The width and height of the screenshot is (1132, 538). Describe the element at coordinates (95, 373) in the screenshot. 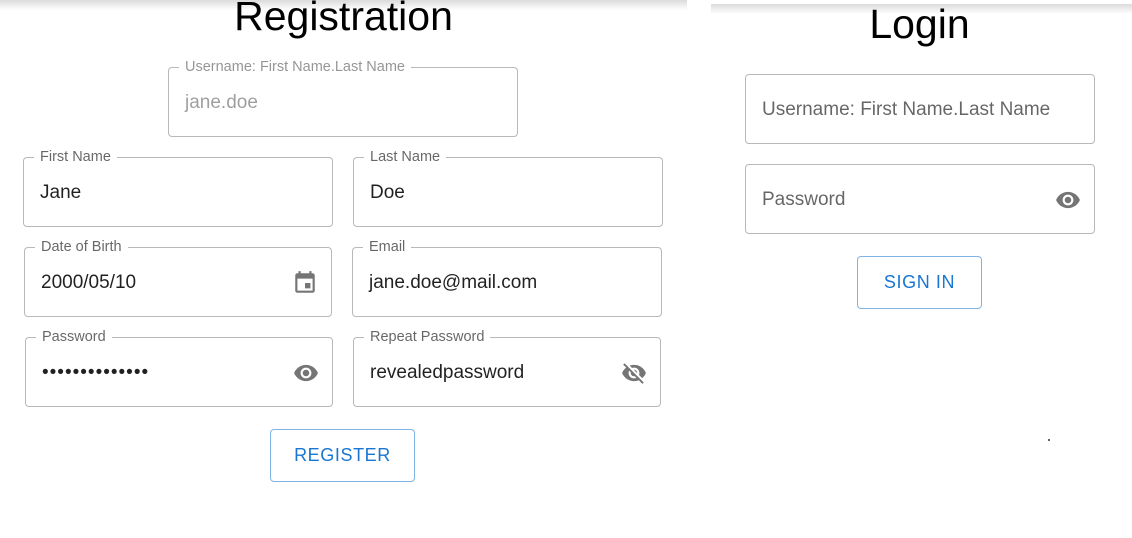

I see `password-value: ••••••••••••••` at that location.